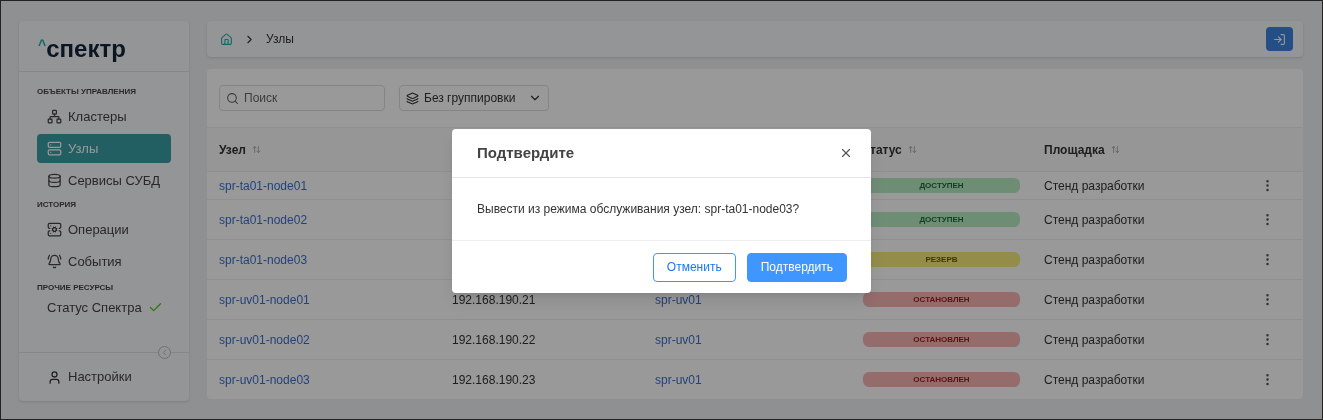 This screenshot has width=1323, height=420. I want to click on node-link: spr-ta01-node03, so click(263, 259).